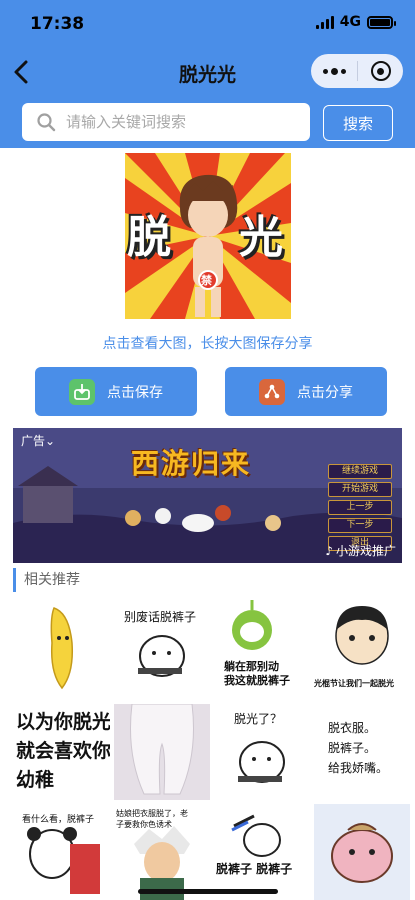  Describe the element at coordinates (334, 71) in the screenshot. I see `more-button` at that location.